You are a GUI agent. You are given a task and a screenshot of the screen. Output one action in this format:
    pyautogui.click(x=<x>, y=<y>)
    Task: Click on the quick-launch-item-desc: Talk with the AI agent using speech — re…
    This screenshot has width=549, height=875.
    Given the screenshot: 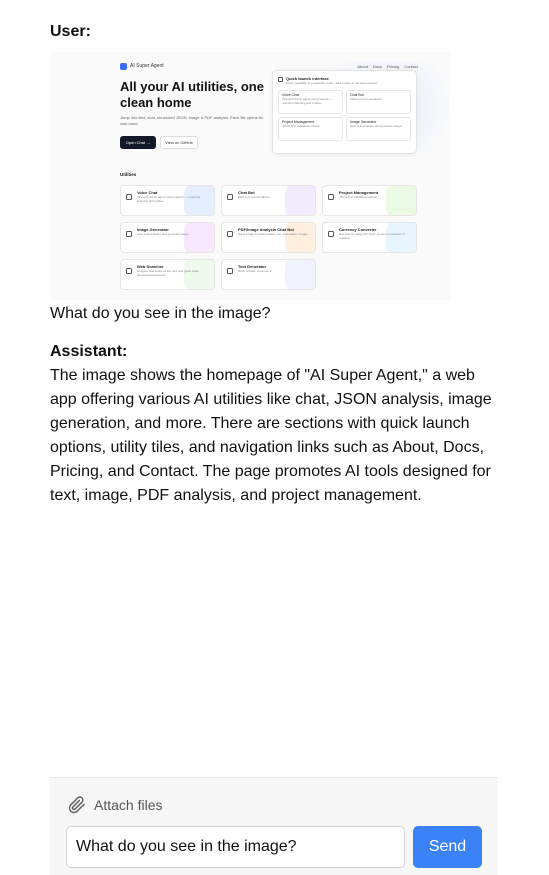 What is the action you would take?
    pyautogui.click(x=307, y=101)
    